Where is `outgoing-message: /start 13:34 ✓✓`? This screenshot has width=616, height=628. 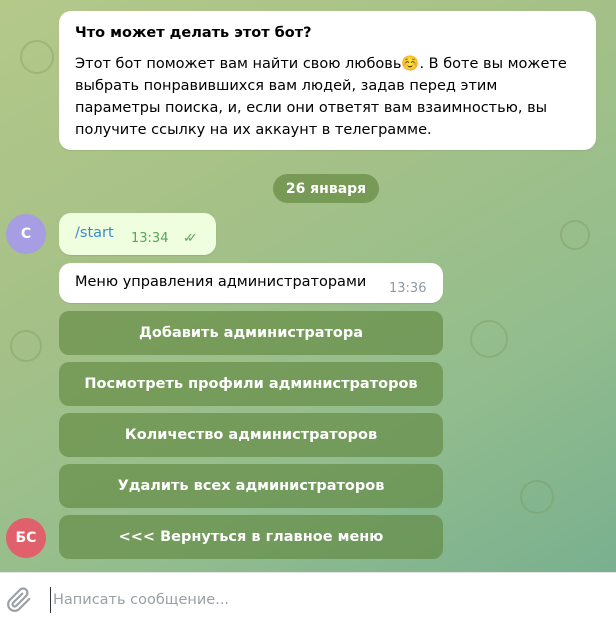 outgoing-message: /start 13:34 ✓✓ is located at coordinates (137, 234).